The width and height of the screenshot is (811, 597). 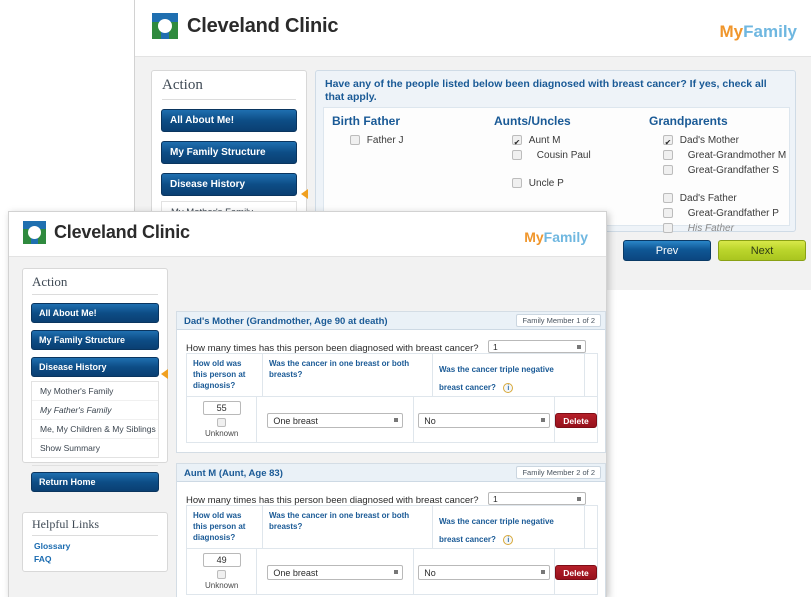 I want to click on nav-button-all-about-me-bg: All About Me!, so click(x=229, y=120).